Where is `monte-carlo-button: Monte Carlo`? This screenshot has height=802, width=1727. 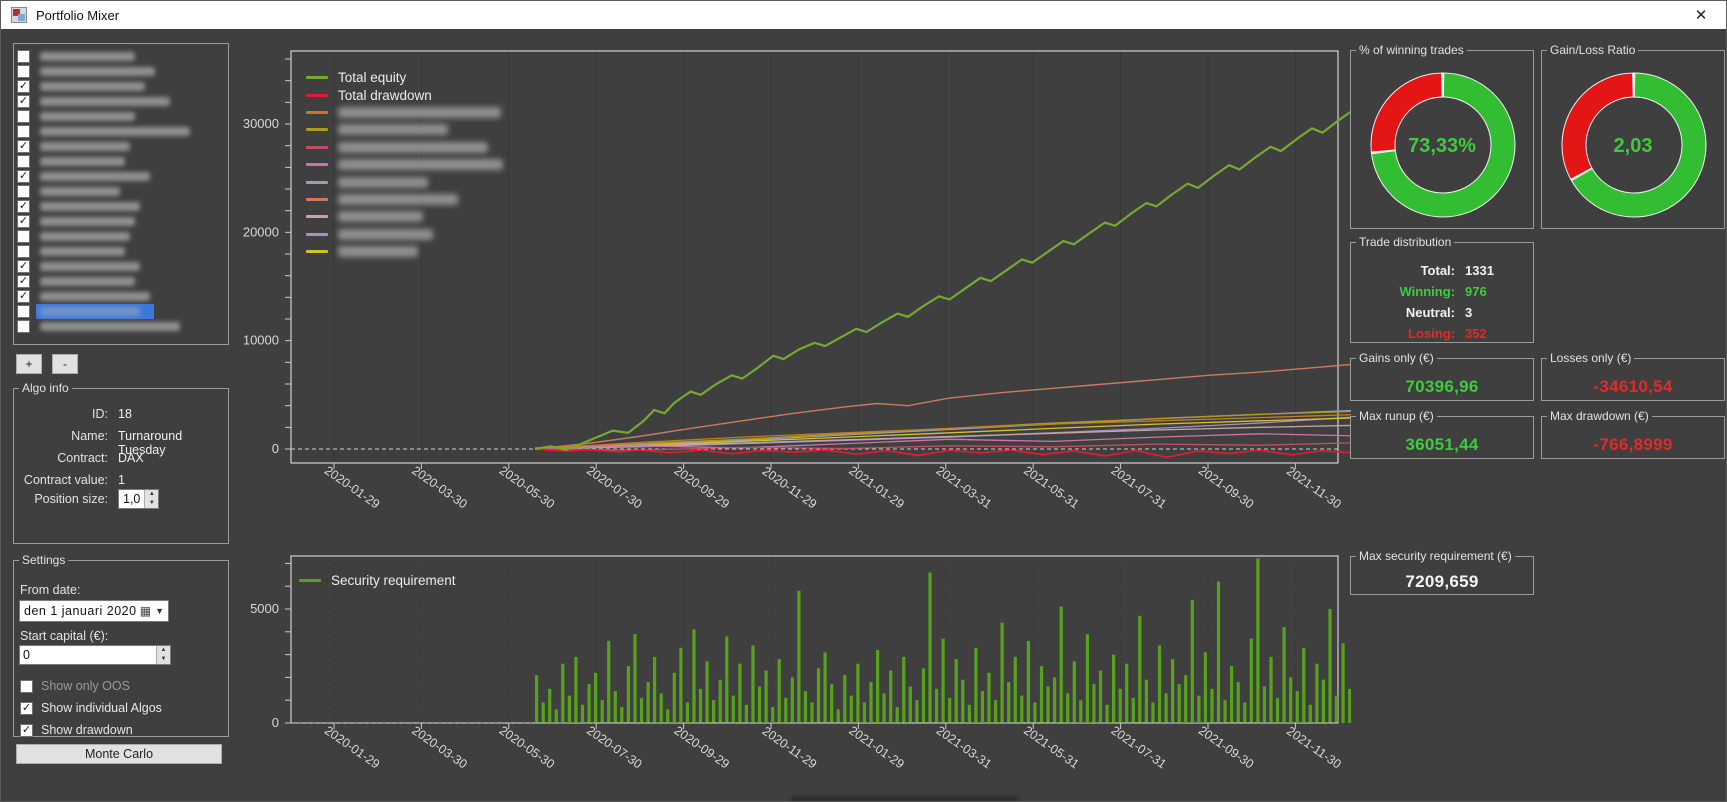
monte-carlo-button: Monte Carlo is located at coordinates (119, 754).